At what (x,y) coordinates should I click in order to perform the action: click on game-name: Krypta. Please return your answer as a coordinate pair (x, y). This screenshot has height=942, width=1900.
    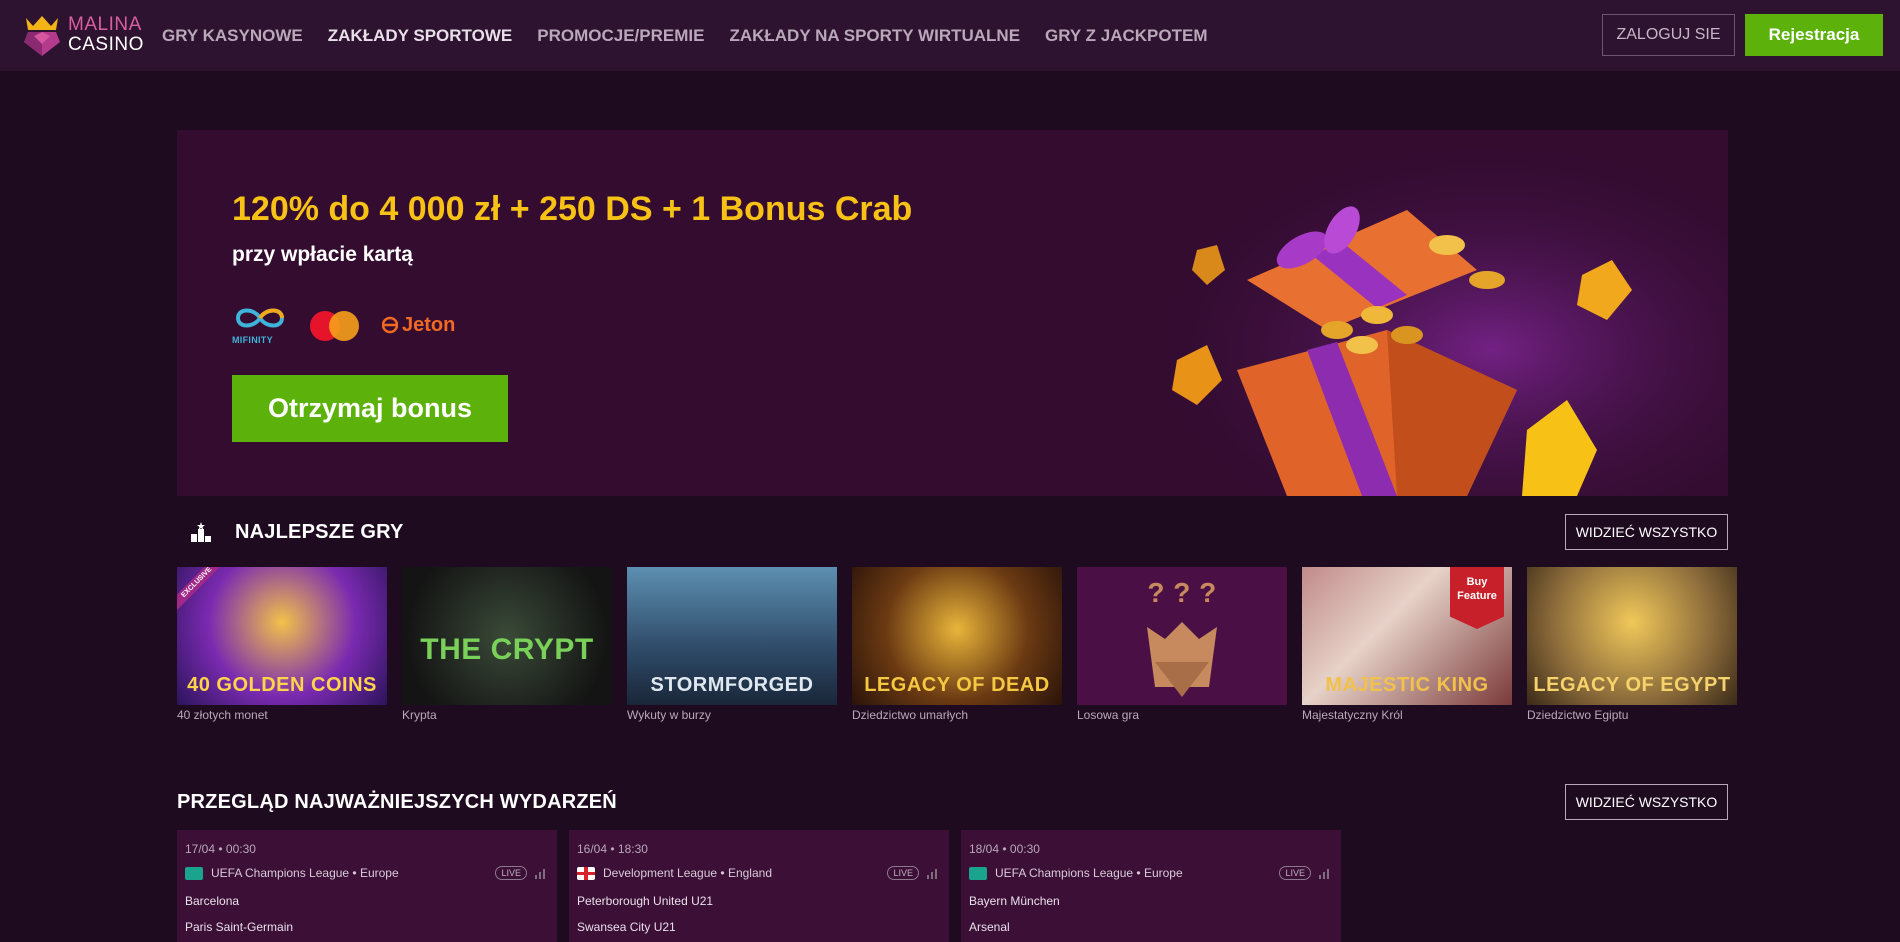
    Looking at the image, I should click on (419, 715).